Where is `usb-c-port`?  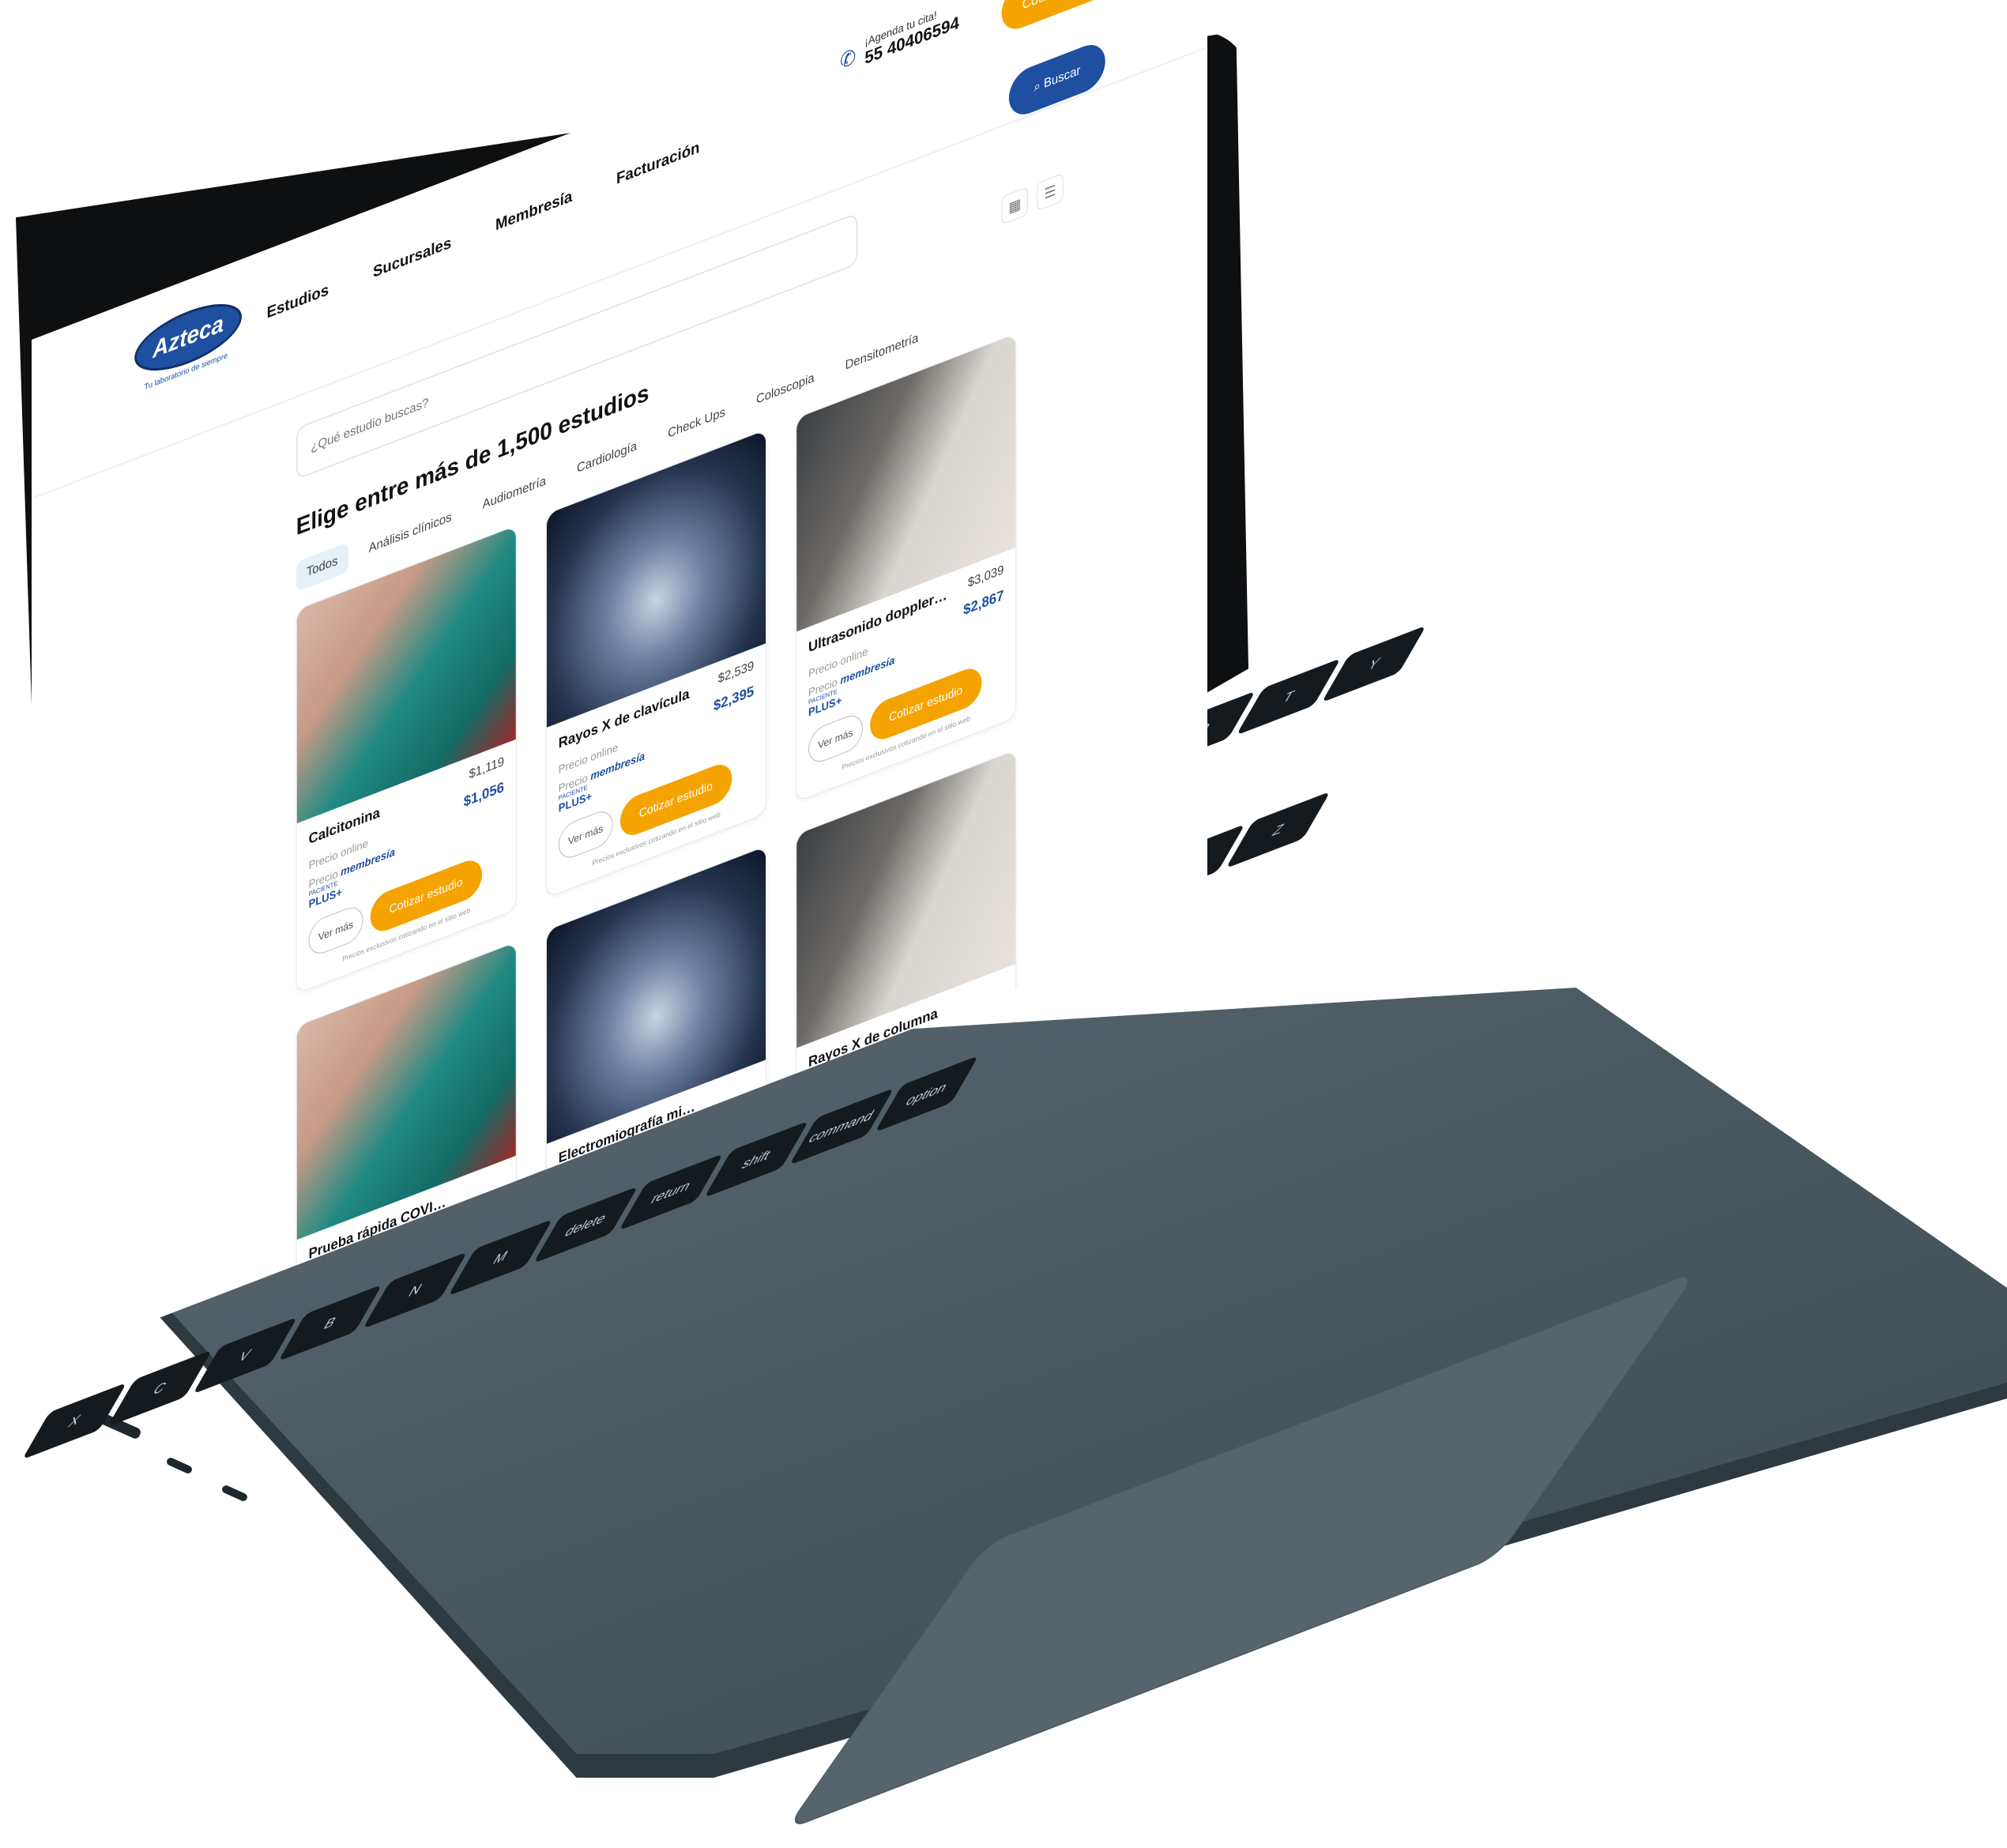
usb-c-port is located at coordinates (234, 1493).